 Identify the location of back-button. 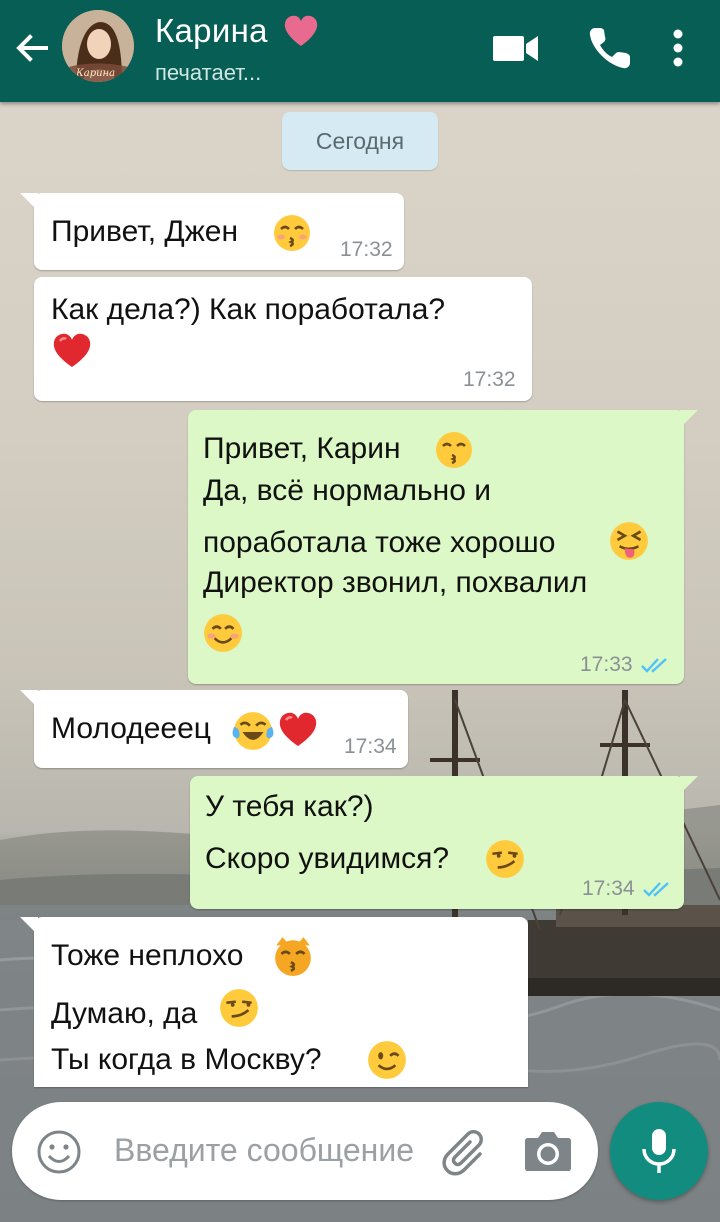
(32, 48).